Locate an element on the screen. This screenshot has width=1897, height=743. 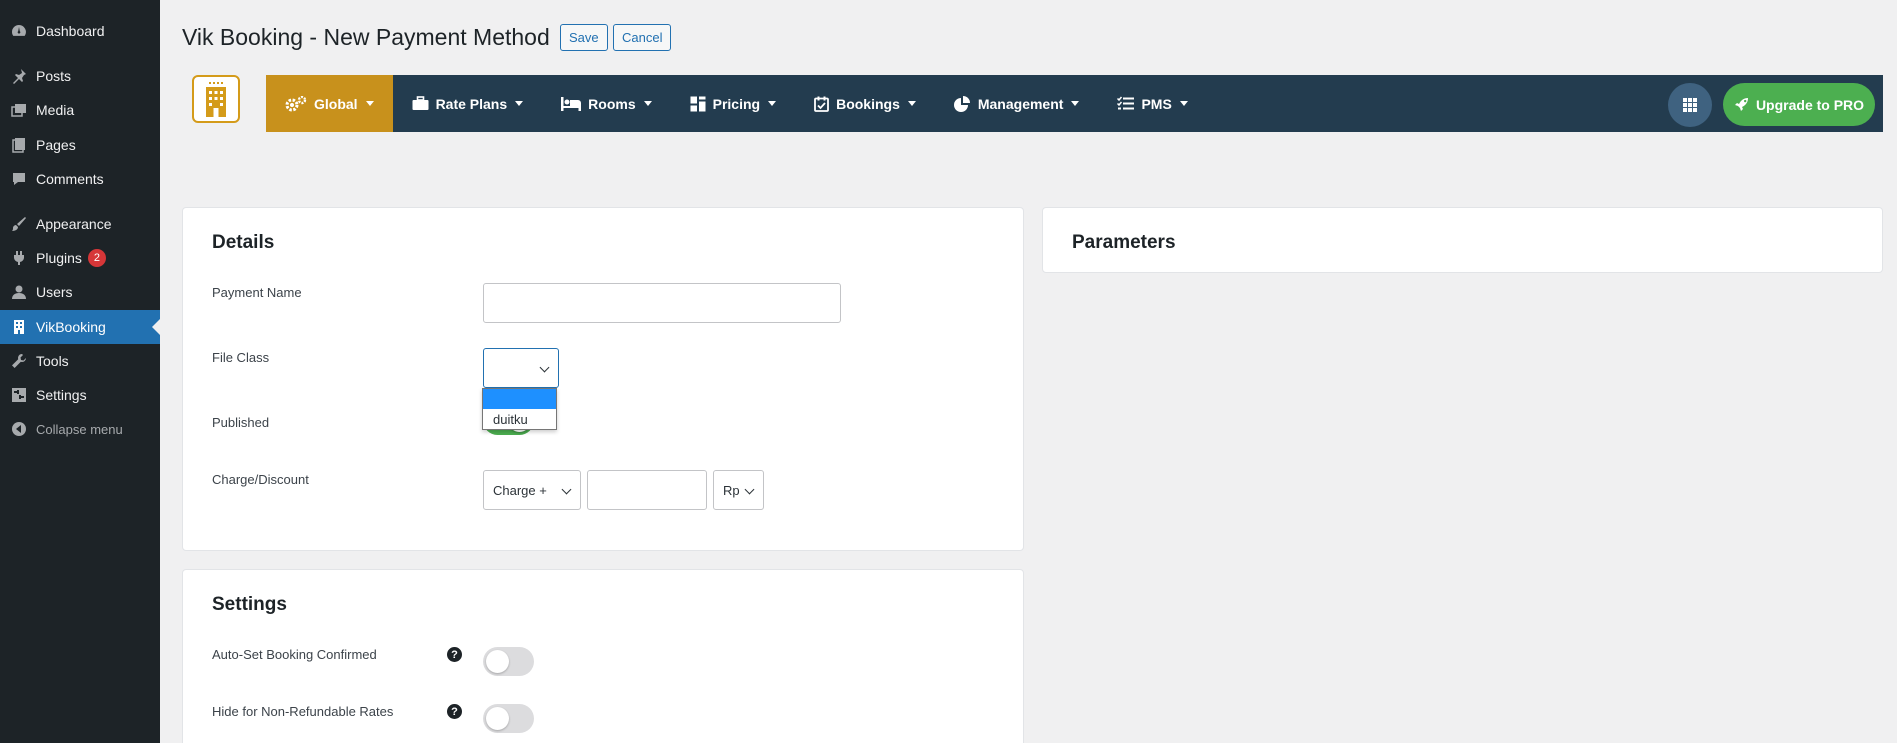
page-title: Vik Booking - New Payment Method is located at coordinates (366, 37).